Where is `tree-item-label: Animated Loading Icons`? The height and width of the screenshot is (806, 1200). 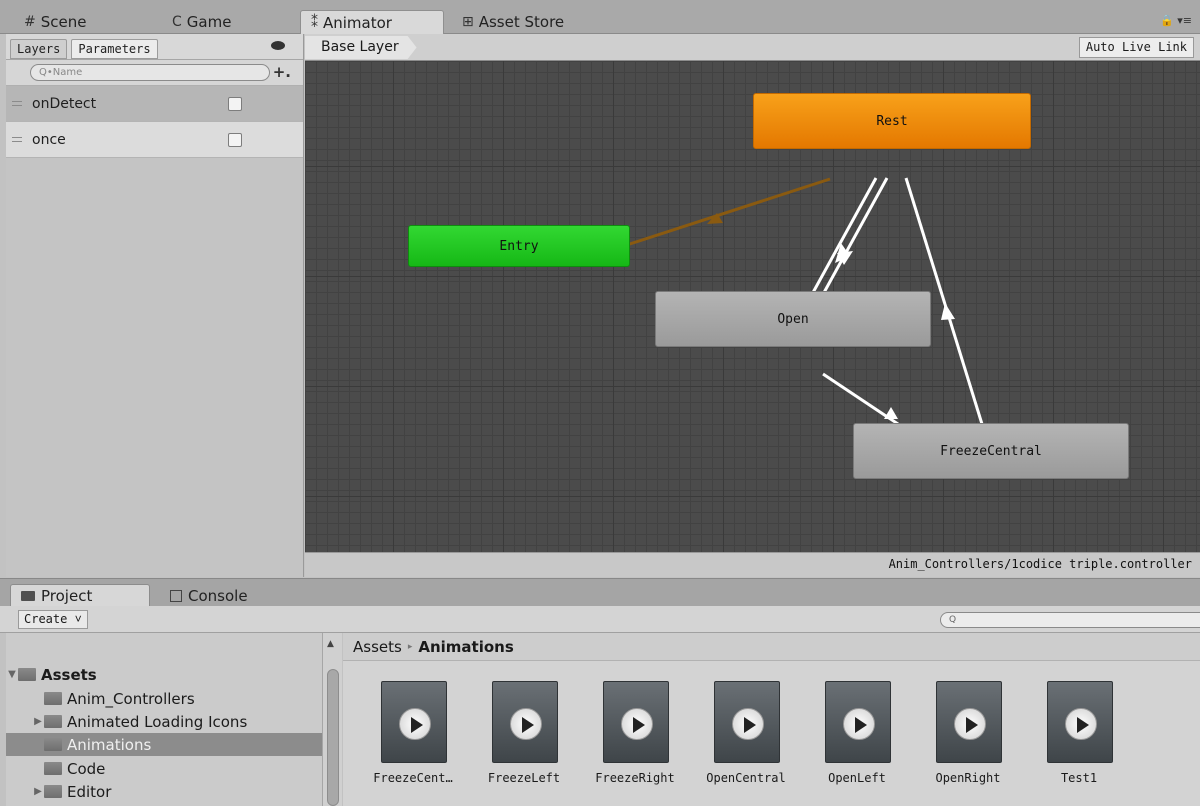
tree-item-label: Animated Loading Icons is located at coordinates (157, 721).